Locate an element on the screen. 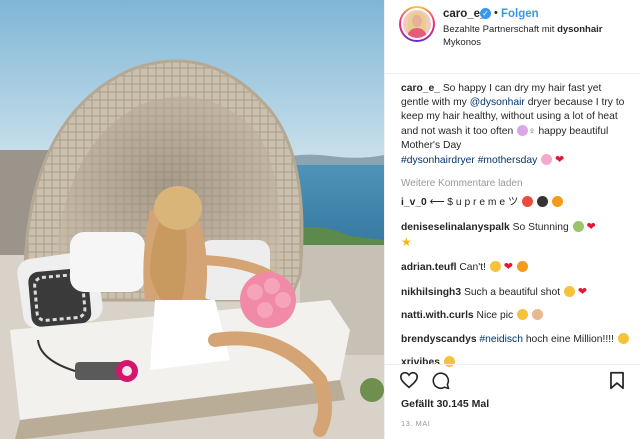 The width and height of the screenshot is (640, 439). comment-item: nikhilsingh3 Such a beautiful shot ❤ is located at coordinates (517, 292).